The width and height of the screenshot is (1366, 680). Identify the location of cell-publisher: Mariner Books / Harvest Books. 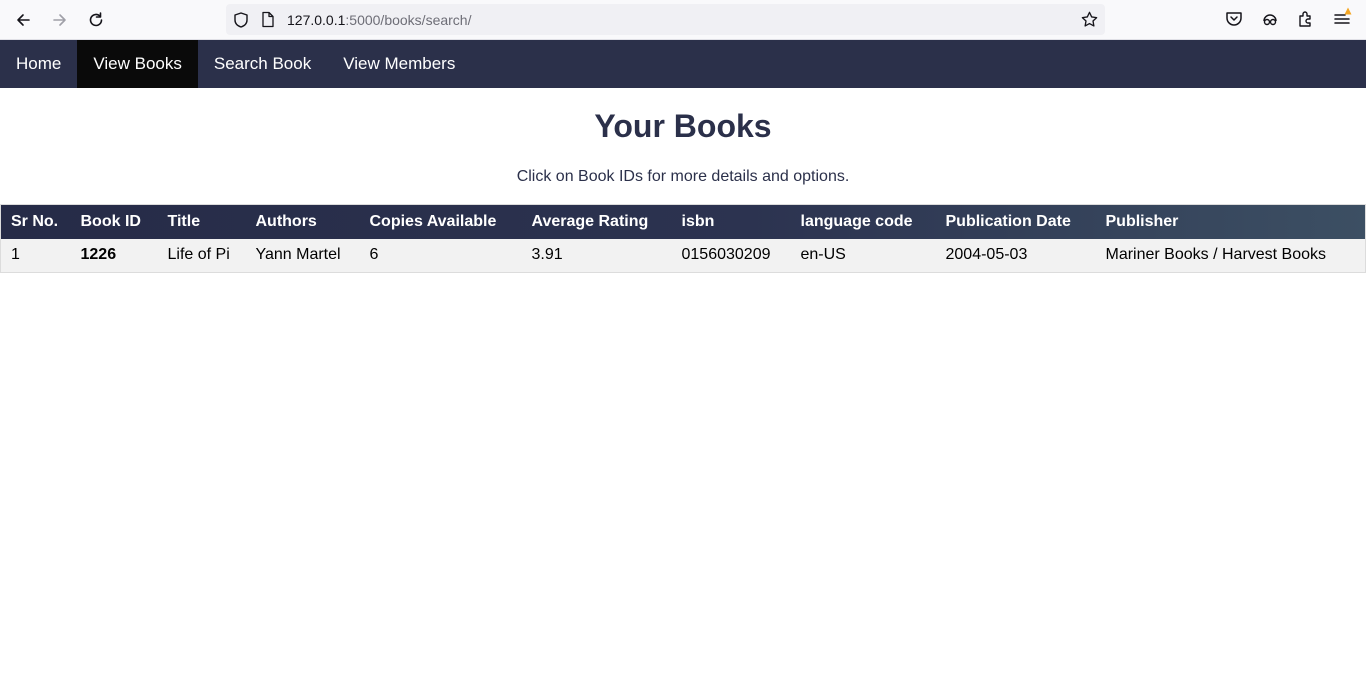
(1230, 255).